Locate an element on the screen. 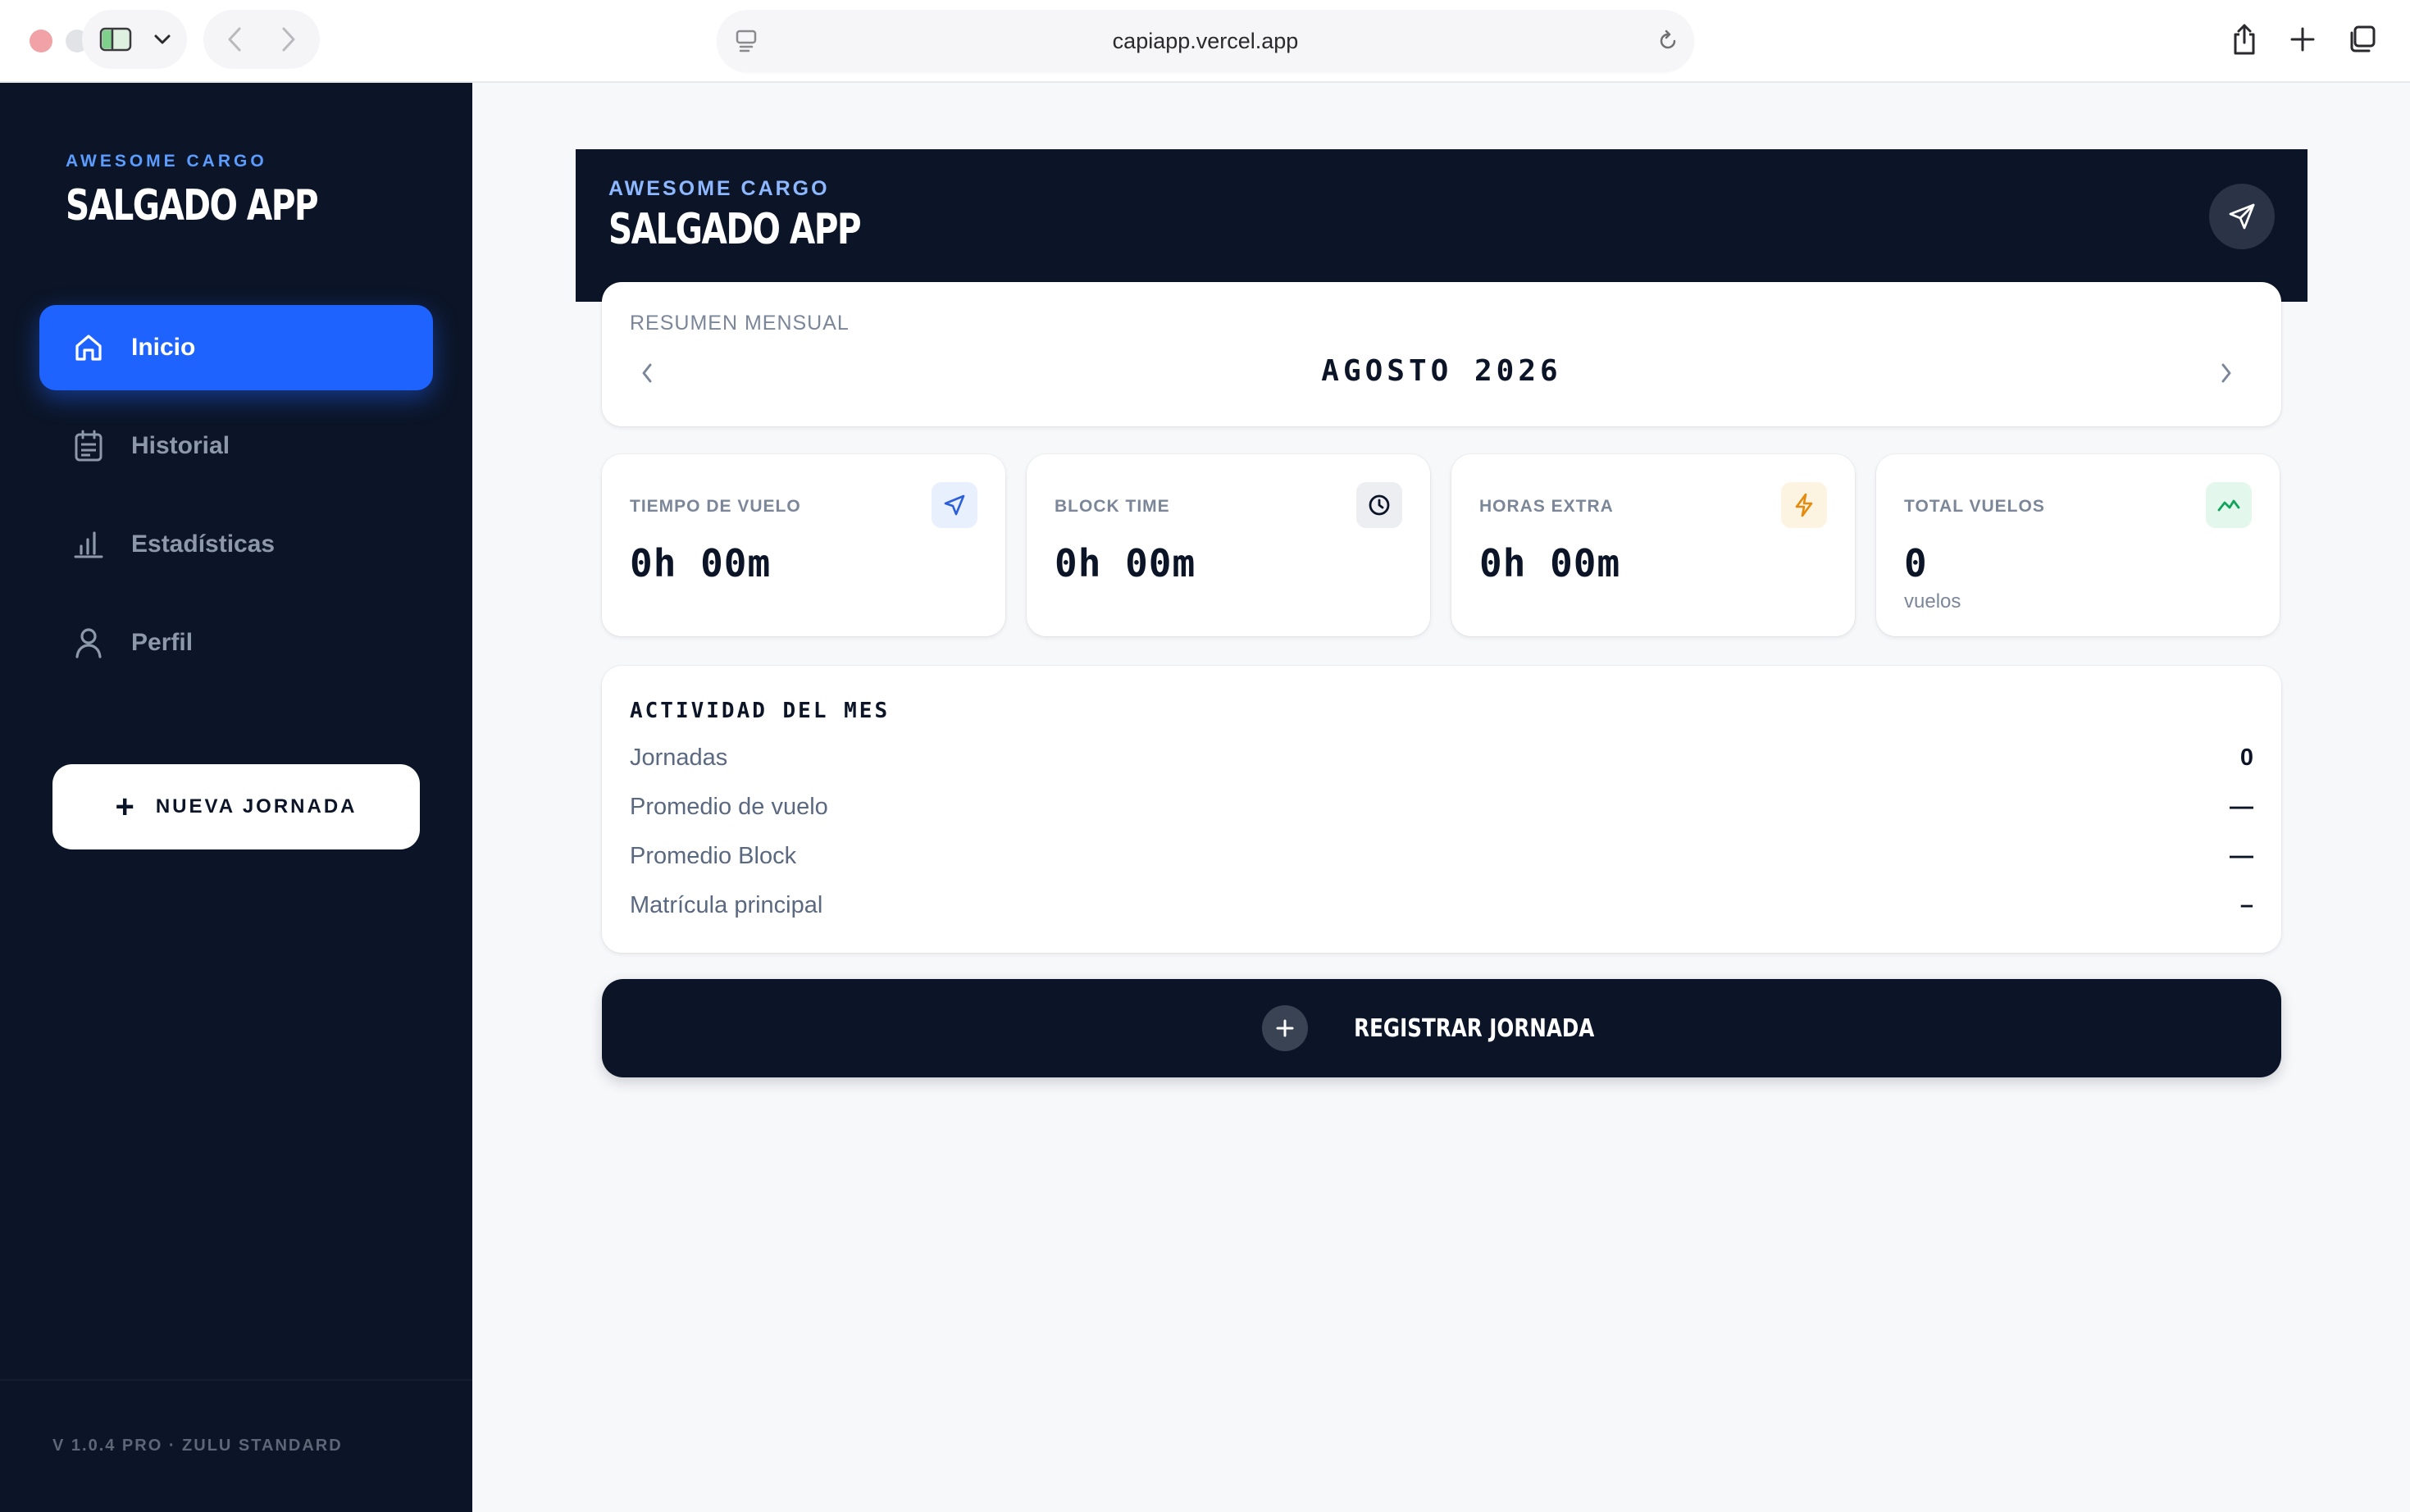  activity-row-promedio-vuelo: Promedio de vuelo — is located at coordinates (1441, 810).